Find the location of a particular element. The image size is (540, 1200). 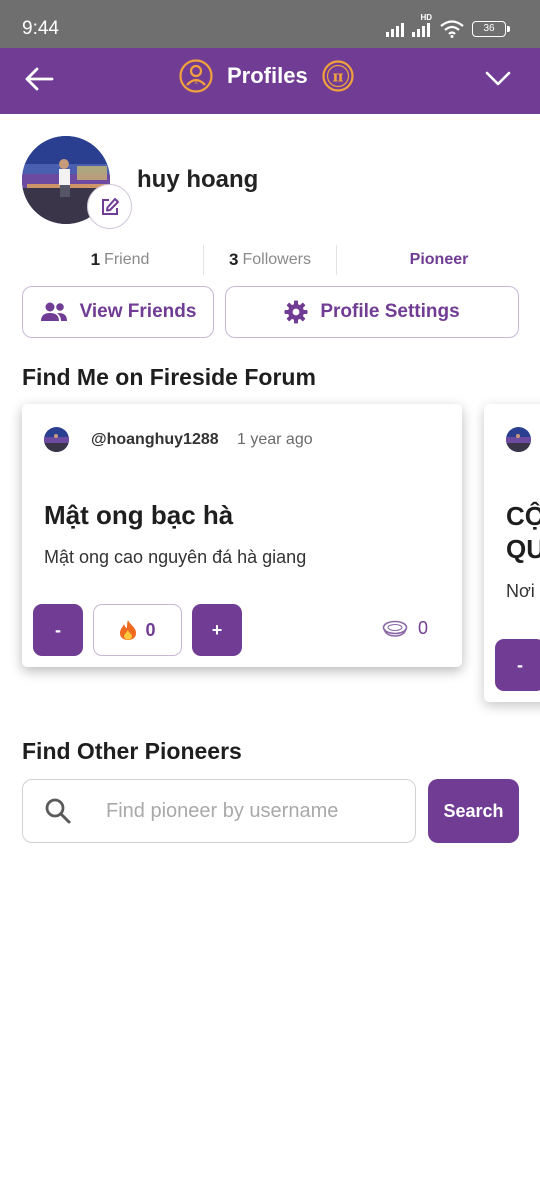

followers-stat: 3 Followers is located at coordinates (270, 260).